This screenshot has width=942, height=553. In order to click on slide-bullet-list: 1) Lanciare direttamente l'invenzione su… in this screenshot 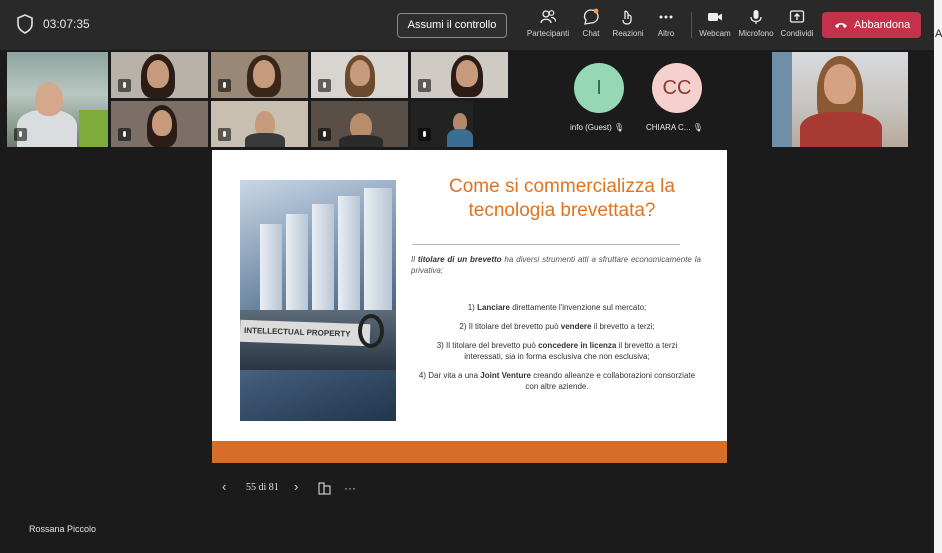, I will do `click(557, 351)`.